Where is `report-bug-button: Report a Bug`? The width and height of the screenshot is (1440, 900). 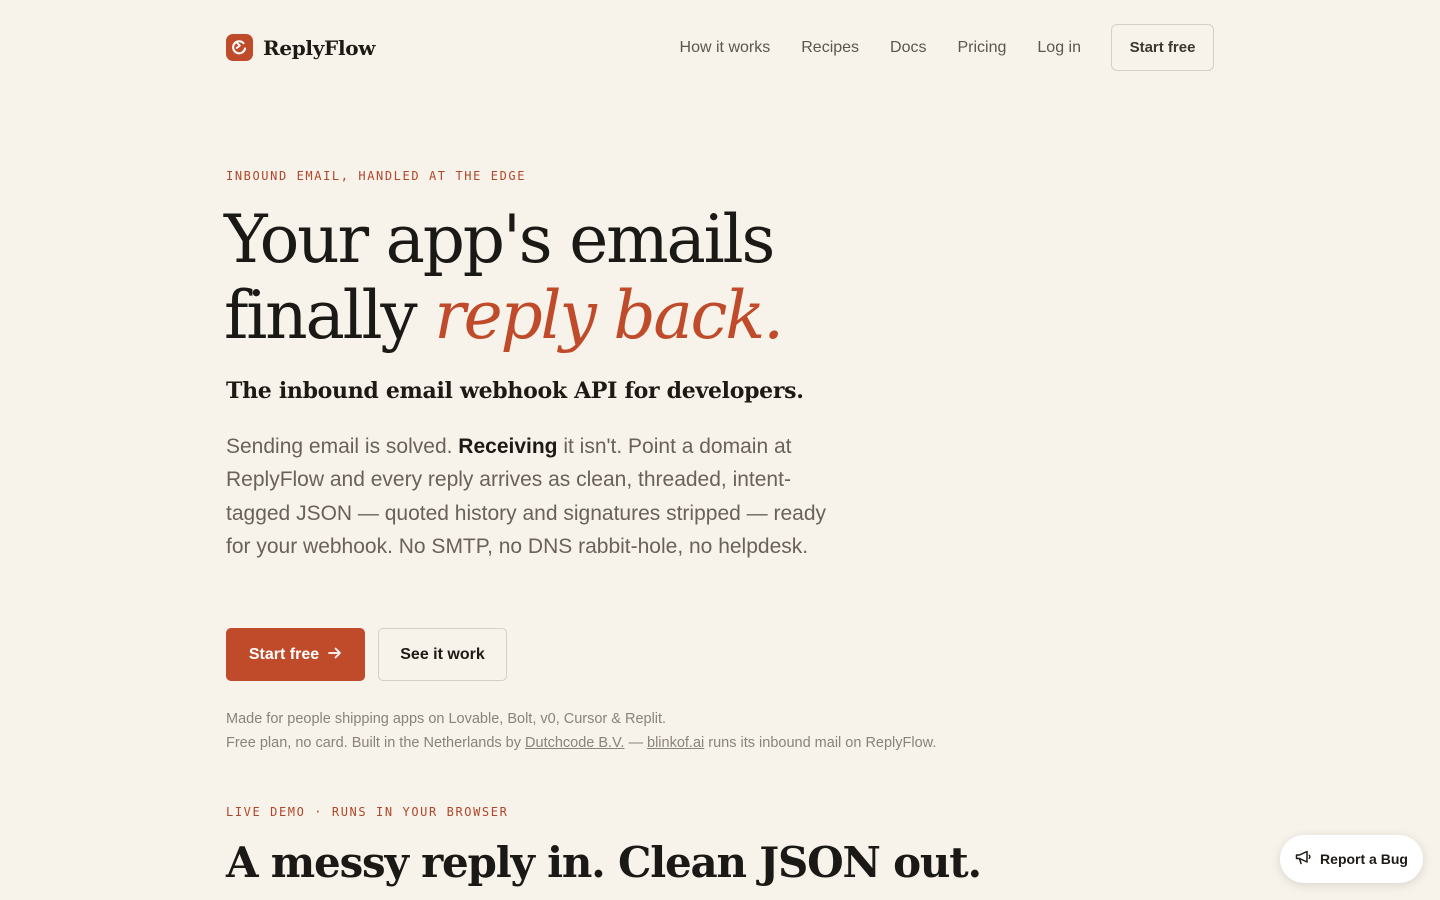
report-bug-button: Report a Bug is located at coordinates (1351, 859).